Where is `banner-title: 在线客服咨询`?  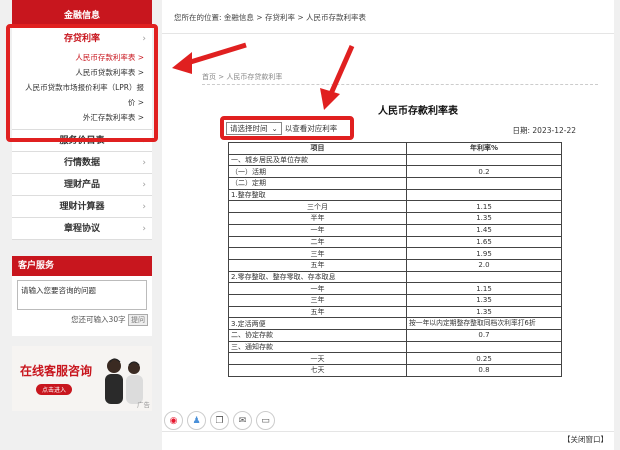
banner-title: 在线客服咨询 is located at coordinates (56, 371).